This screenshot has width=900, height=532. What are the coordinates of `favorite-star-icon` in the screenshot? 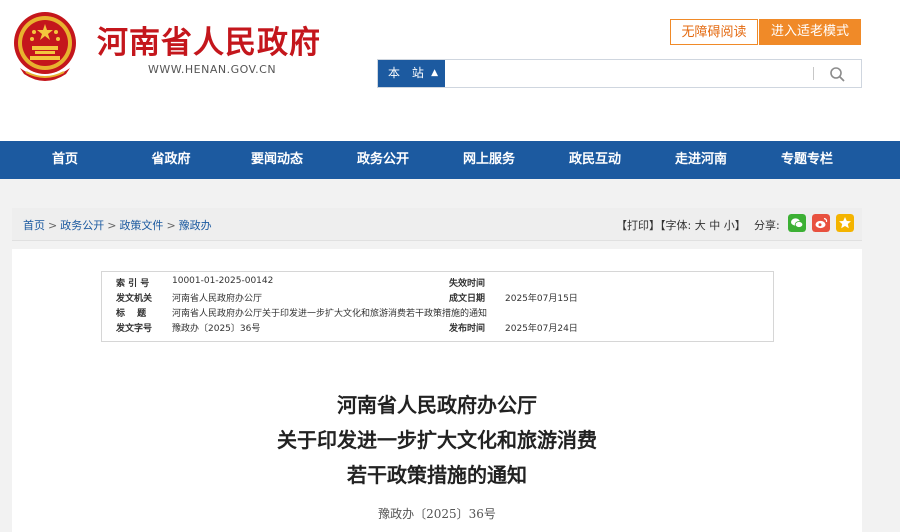 It's located at (845, 223).